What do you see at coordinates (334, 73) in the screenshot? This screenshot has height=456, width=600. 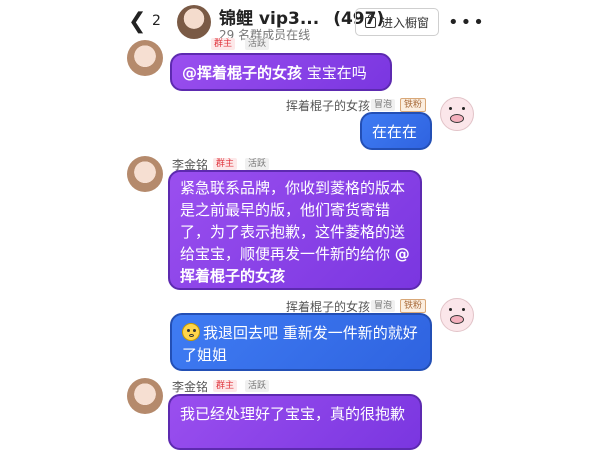 I see `message-text: 宝宝在吗` at bounding box center [334, 73].